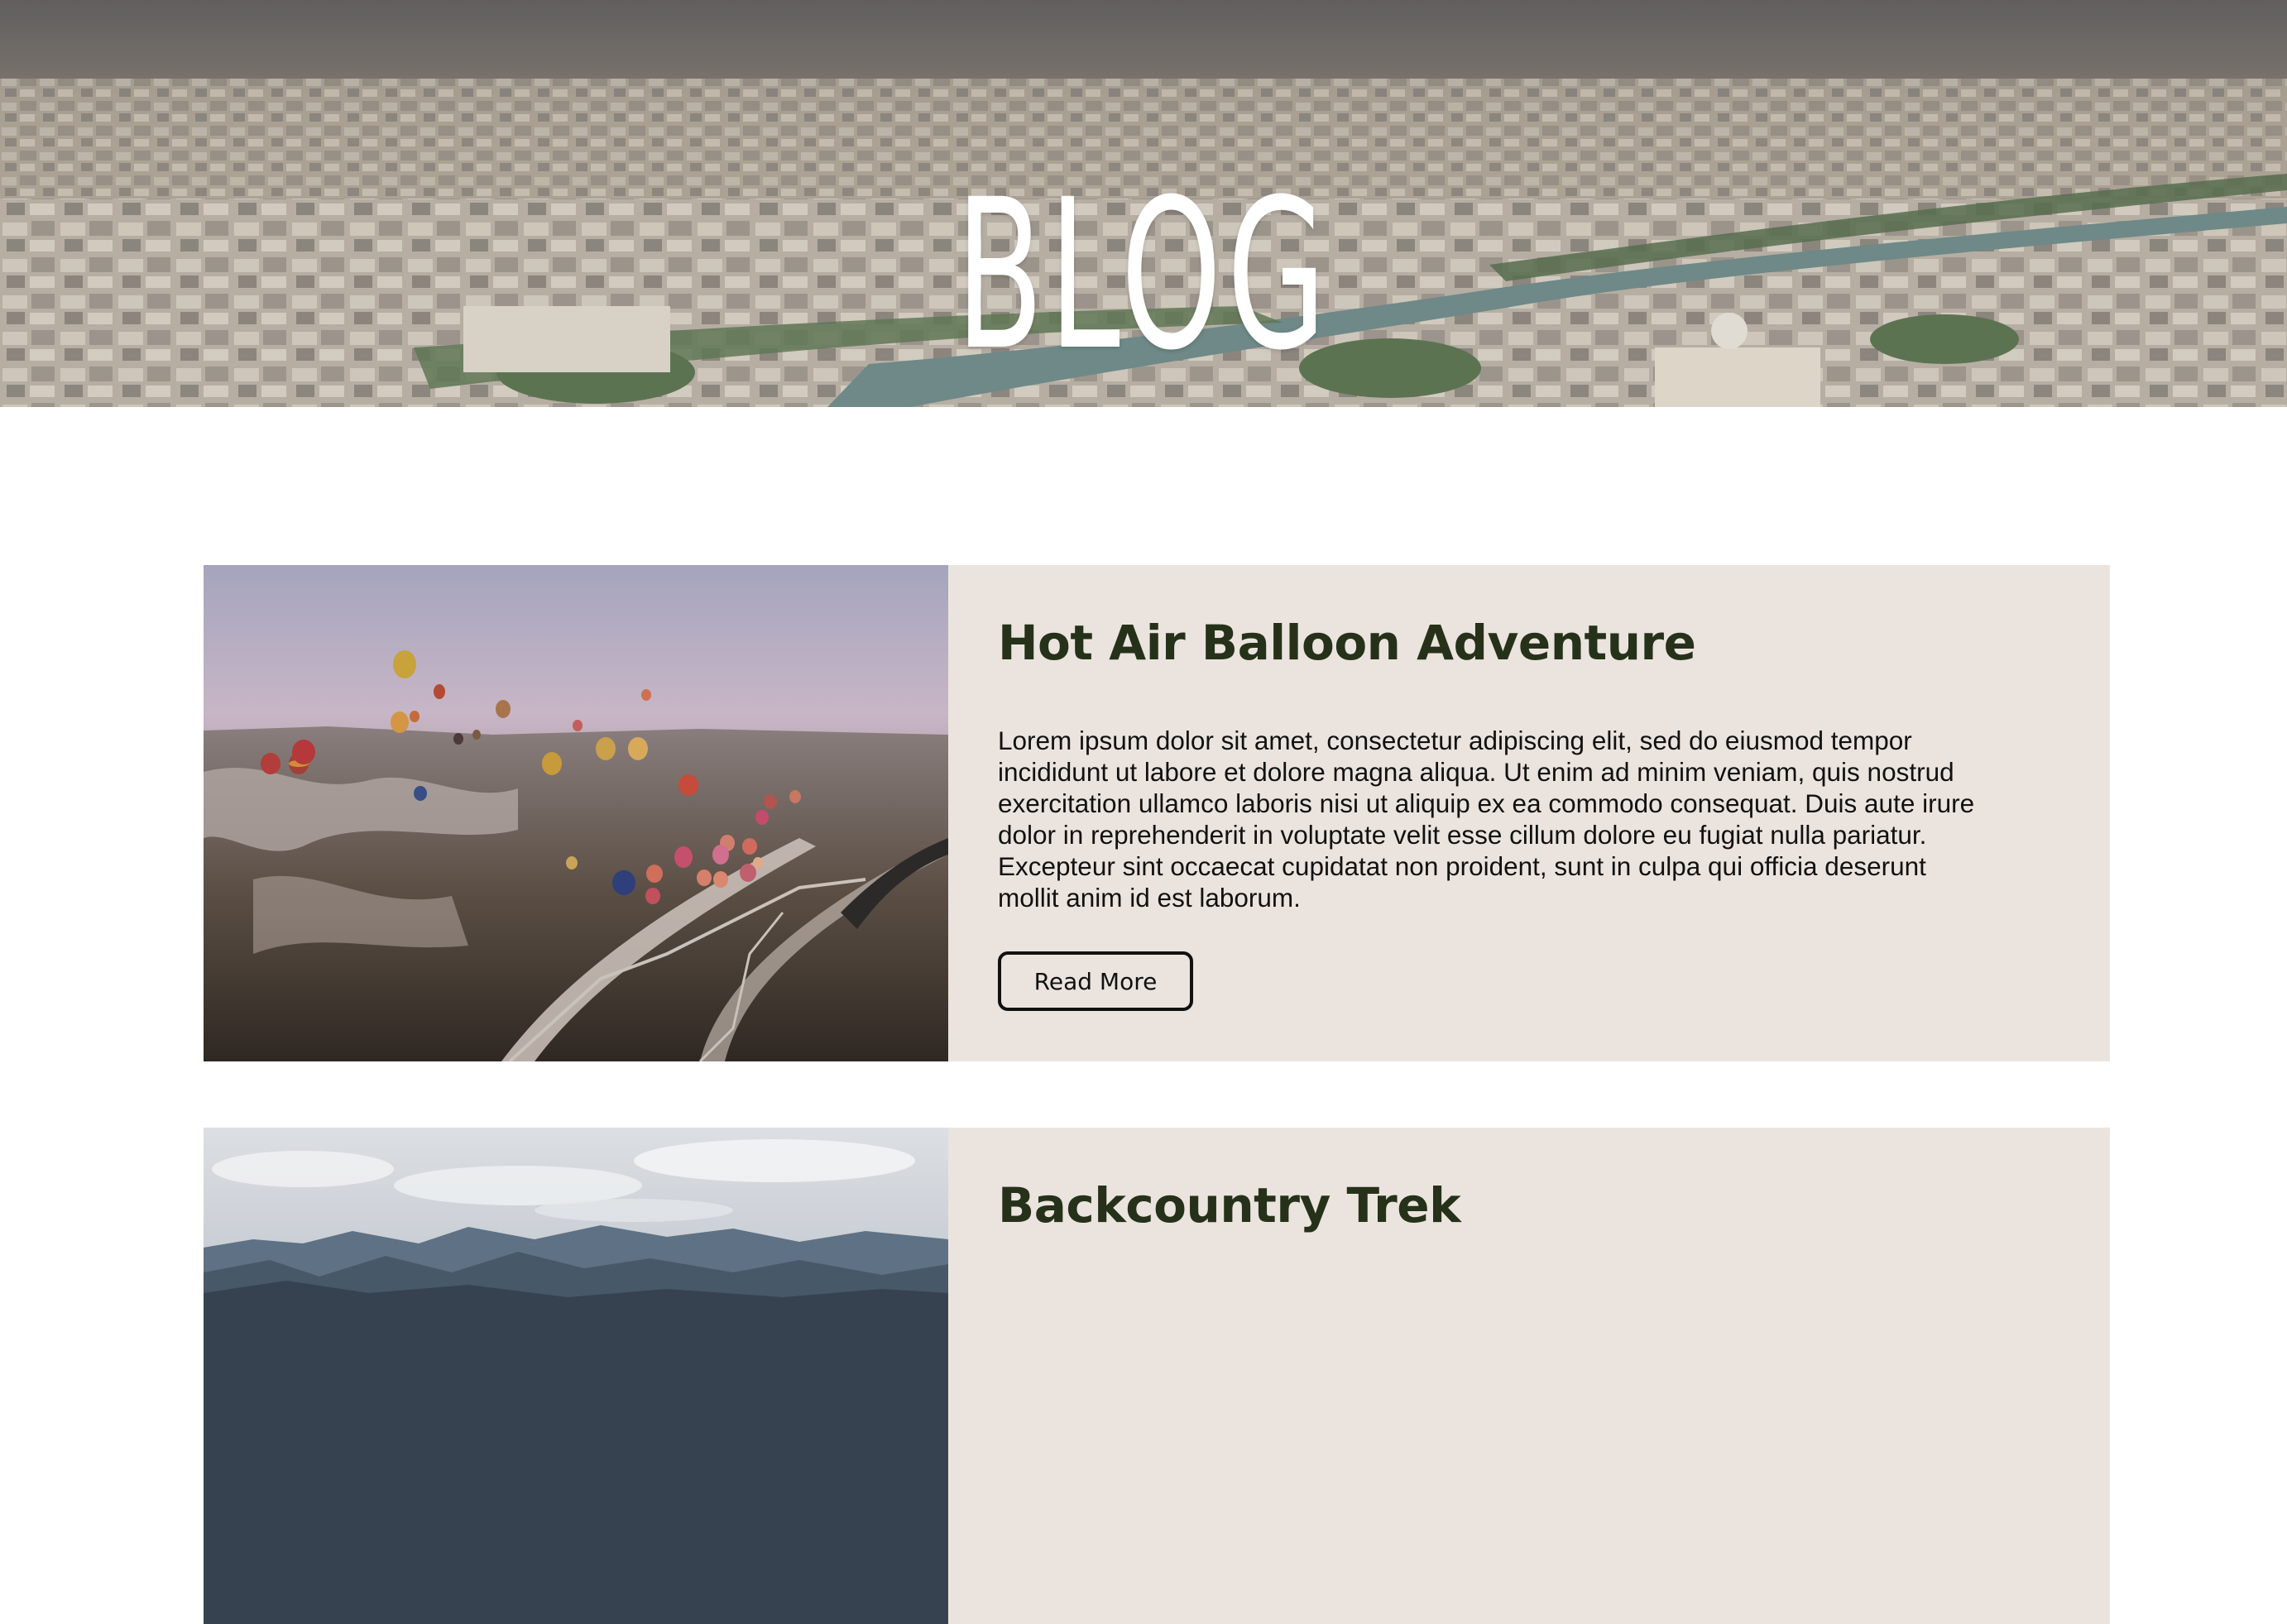 This screenshot has width=2287, height=1624. What do you see at coordinates (1095, 981) in the screenshot?
I see `read-more-button: Read More` at bounding box center [1095, 981].